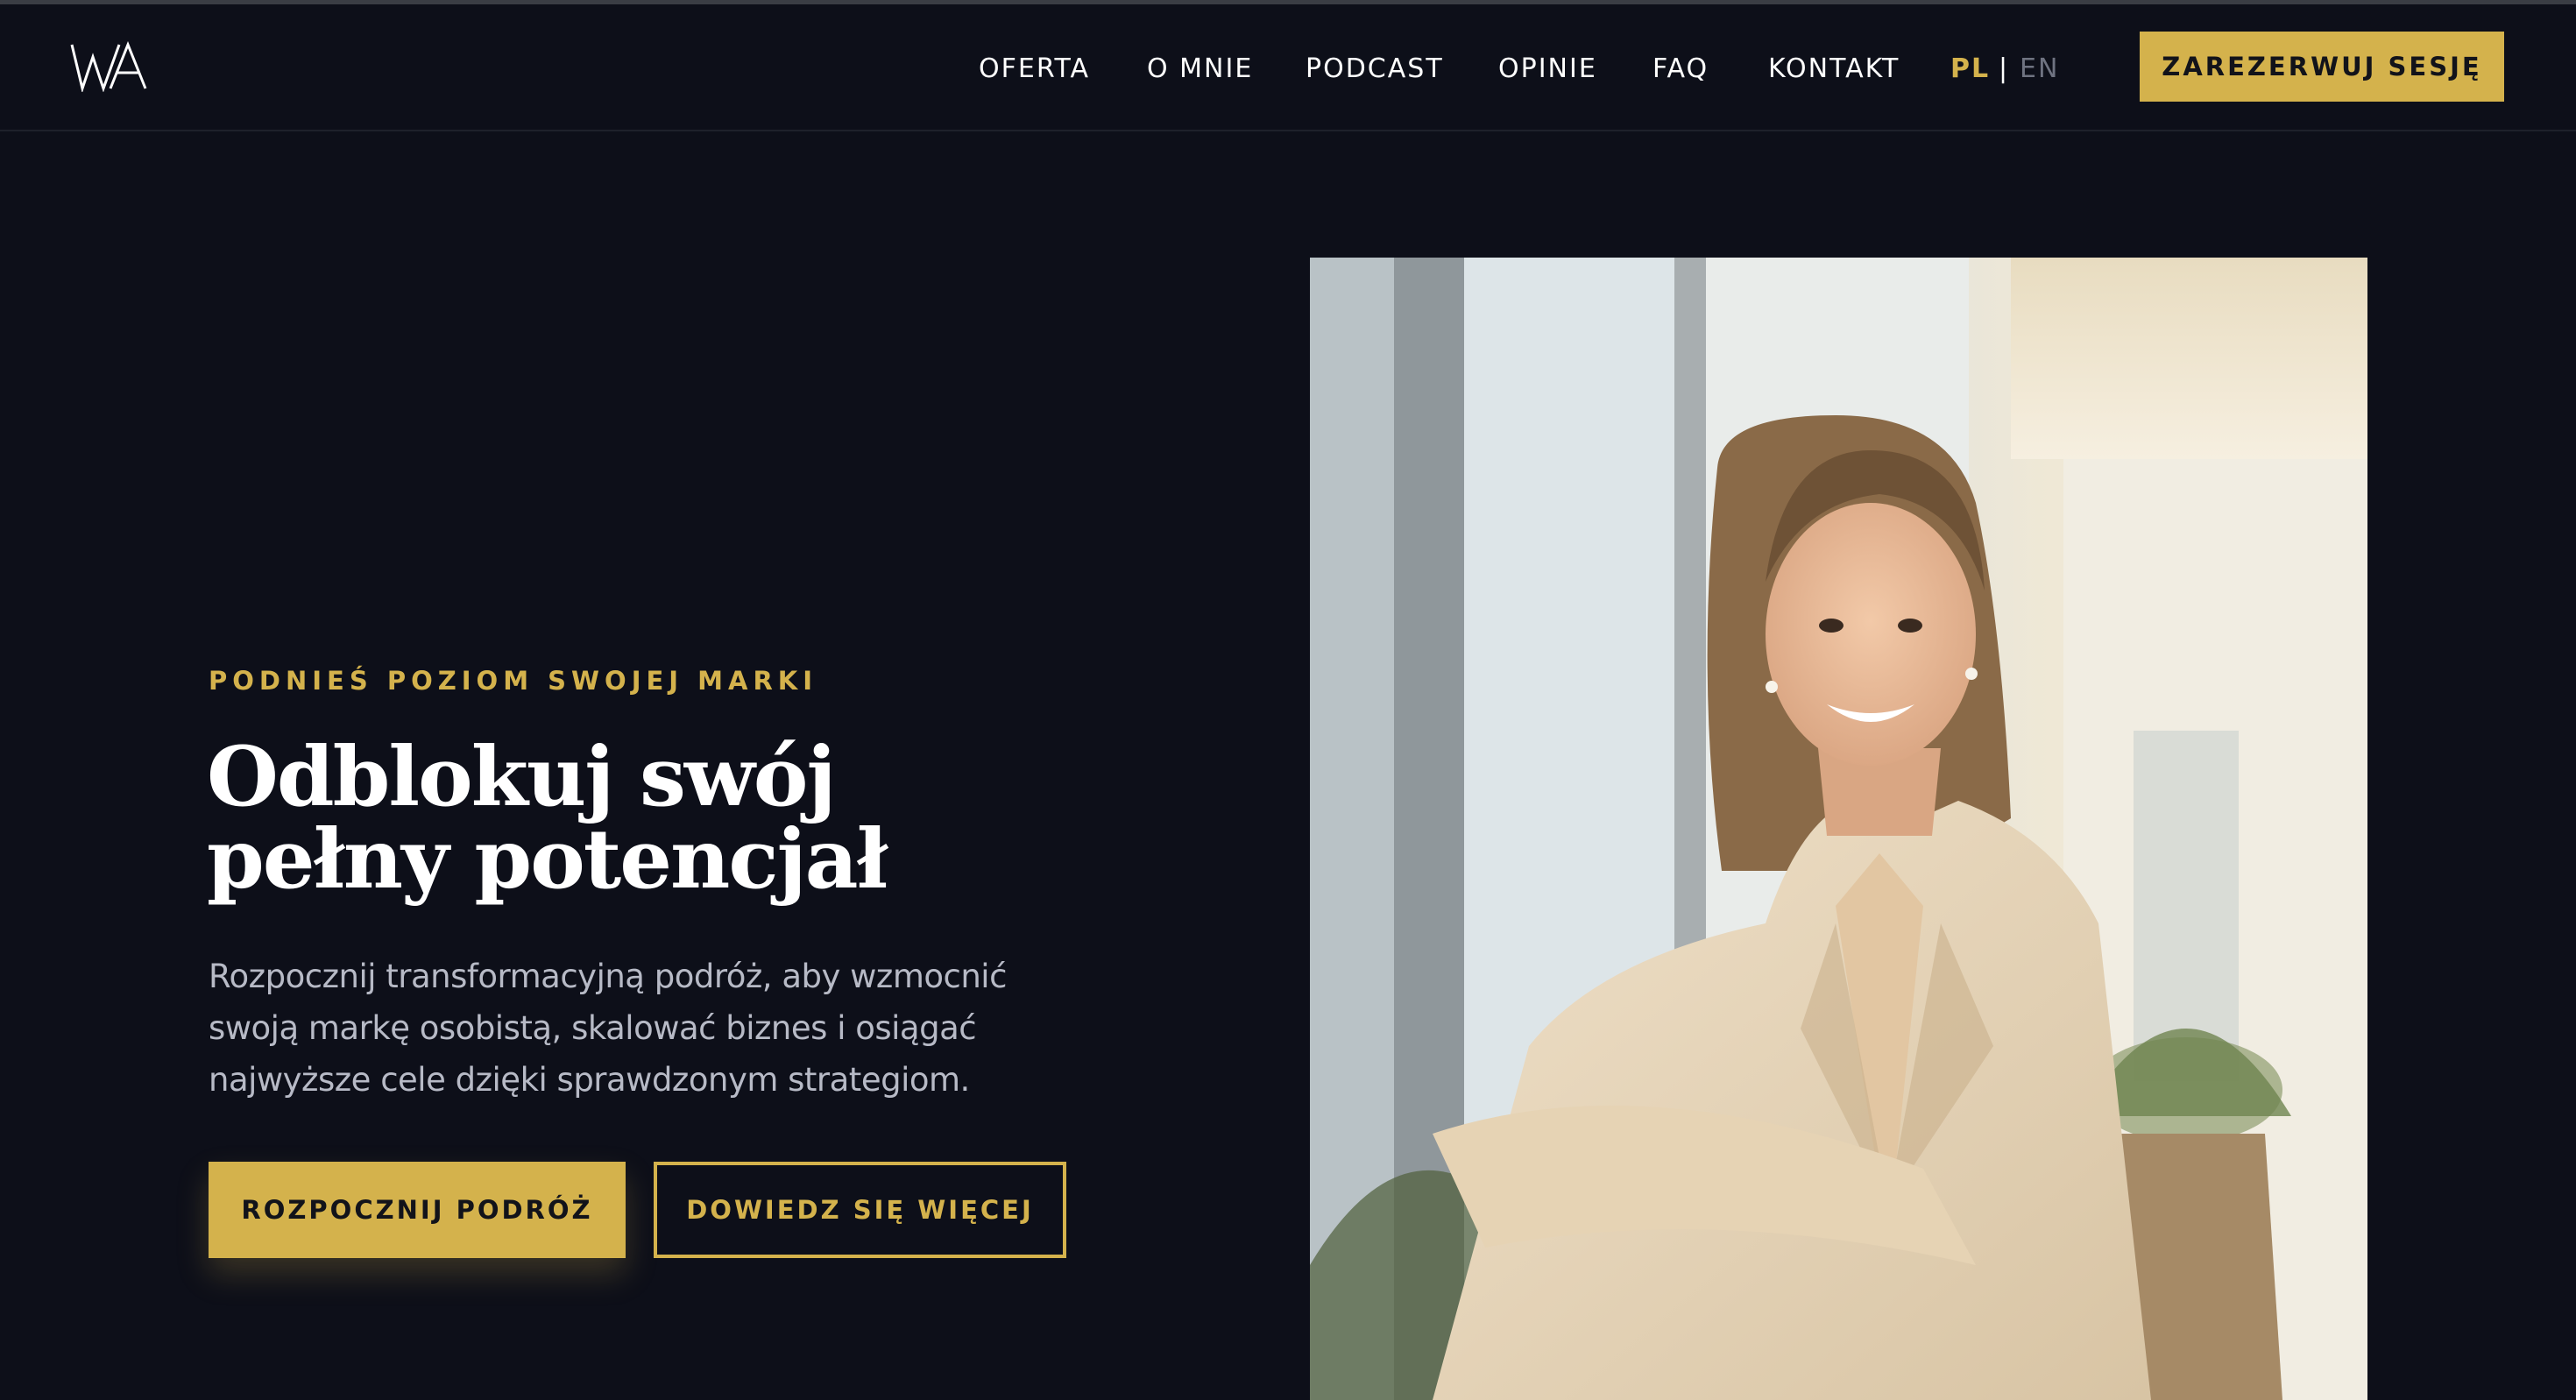 This screenshot has width=2576, height=1400. What do you see at coordinates (860, 1210) in the screenshot?
I see `learn-more-button: DOWIEDZ SIĘ WIĘCEJ` at bounding box center [860, 1210].